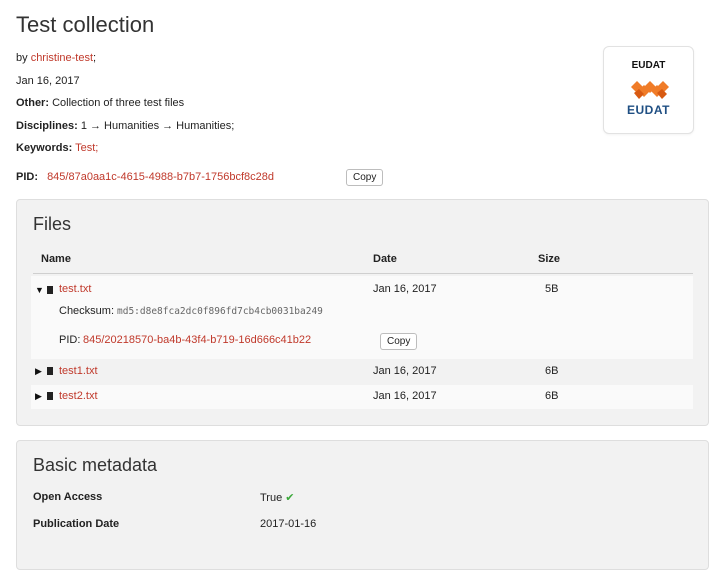 The height and width of the screenshot is (573, 725). Describe the element at coordinates (75, 289) in the screenshot. I see `file-name-link: test.txt` at that location.